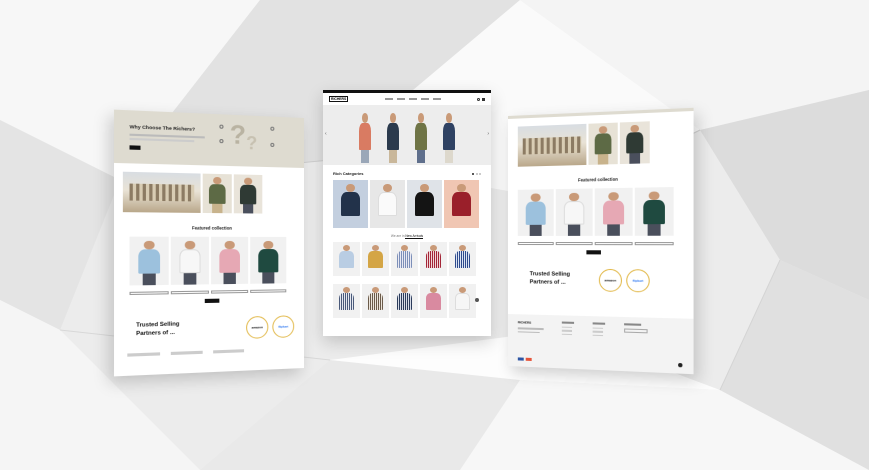  Describe the element at coordinates (397, 236) in the screenshot. I see `we-are-in-label: We are in` at that location.